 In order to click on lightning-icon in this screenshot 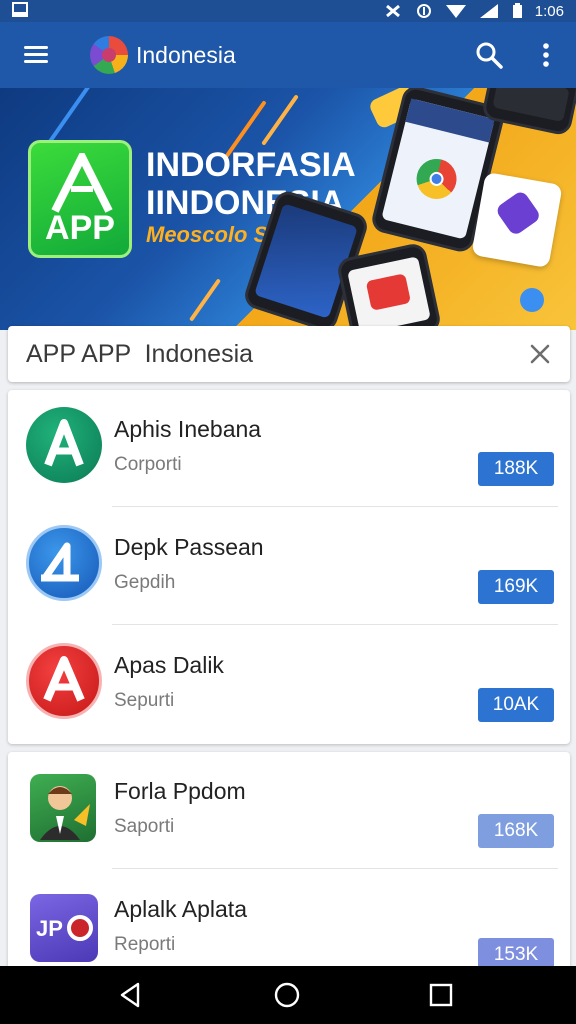, I will do `click(518, 213)`.